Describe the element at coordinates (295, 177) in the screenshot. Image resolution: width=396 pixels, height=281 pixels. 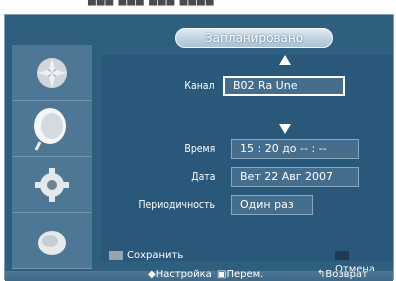
I see `date-field: Вет 22 Авг 2007` at that location.